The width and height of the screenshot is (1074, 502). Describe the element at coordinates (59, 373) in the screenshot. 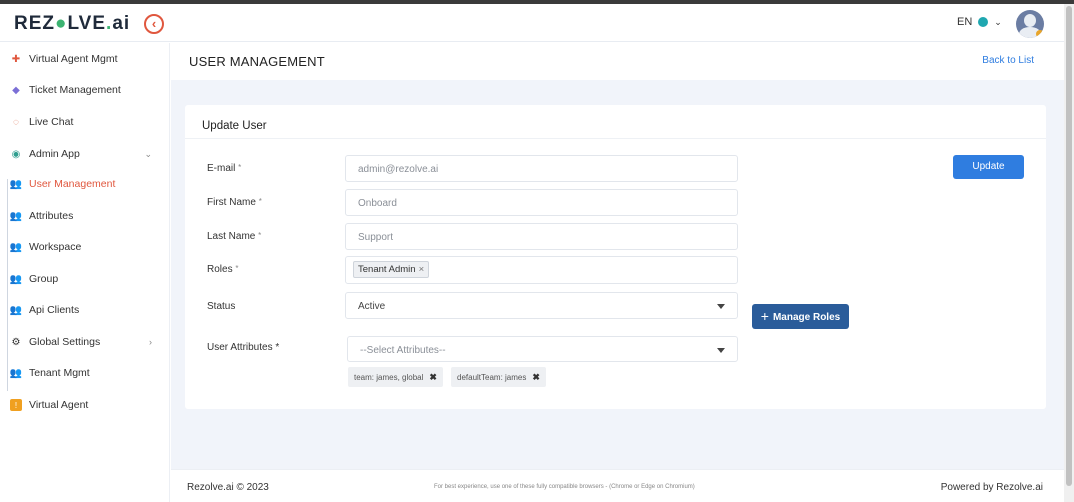

I see `sidebar-item-label: Tenant Mgmt` at that location.